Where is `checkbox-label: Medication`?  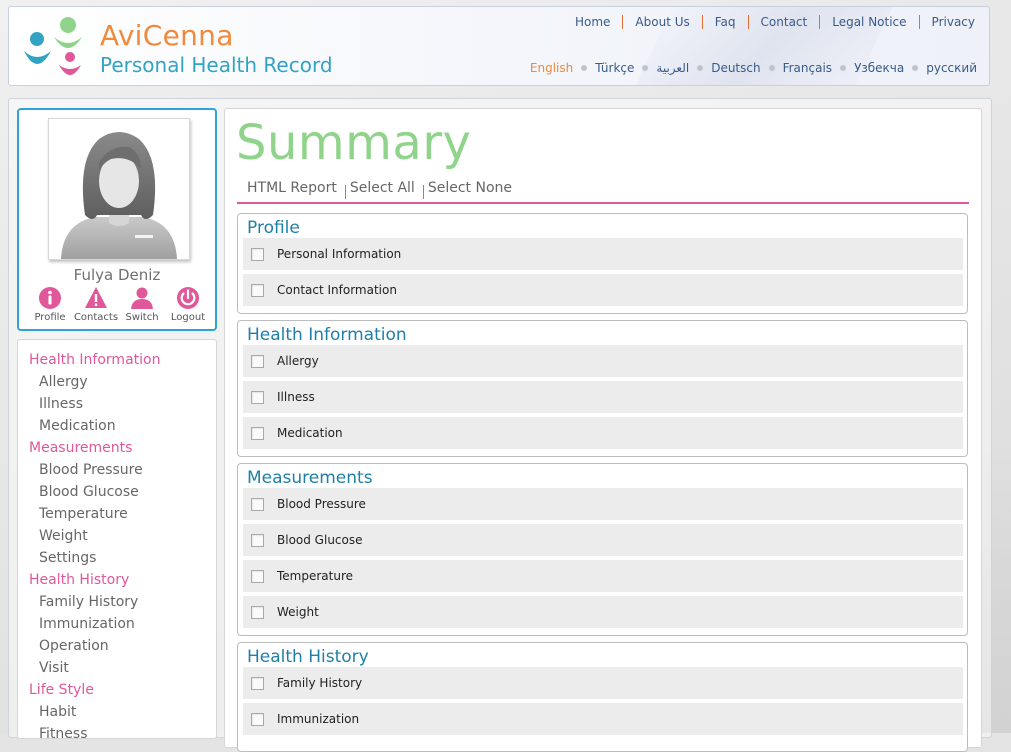
checkbox-label: Medication is located at coordinates (310, 433).